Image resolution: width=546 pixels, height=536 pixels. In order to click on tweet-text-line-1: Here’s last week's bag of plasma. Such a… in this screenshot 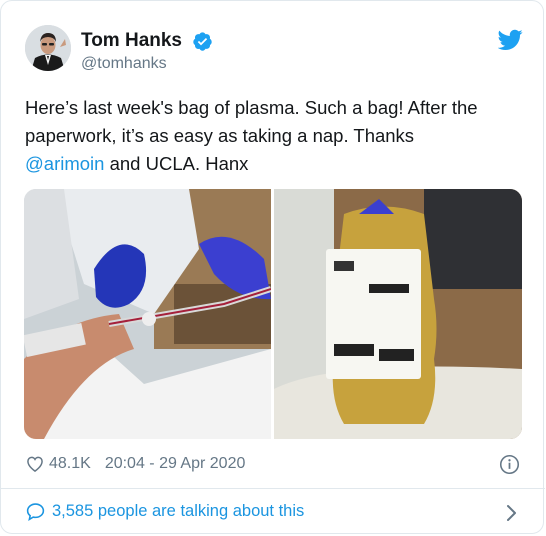, I will do `click(251, 107)`.